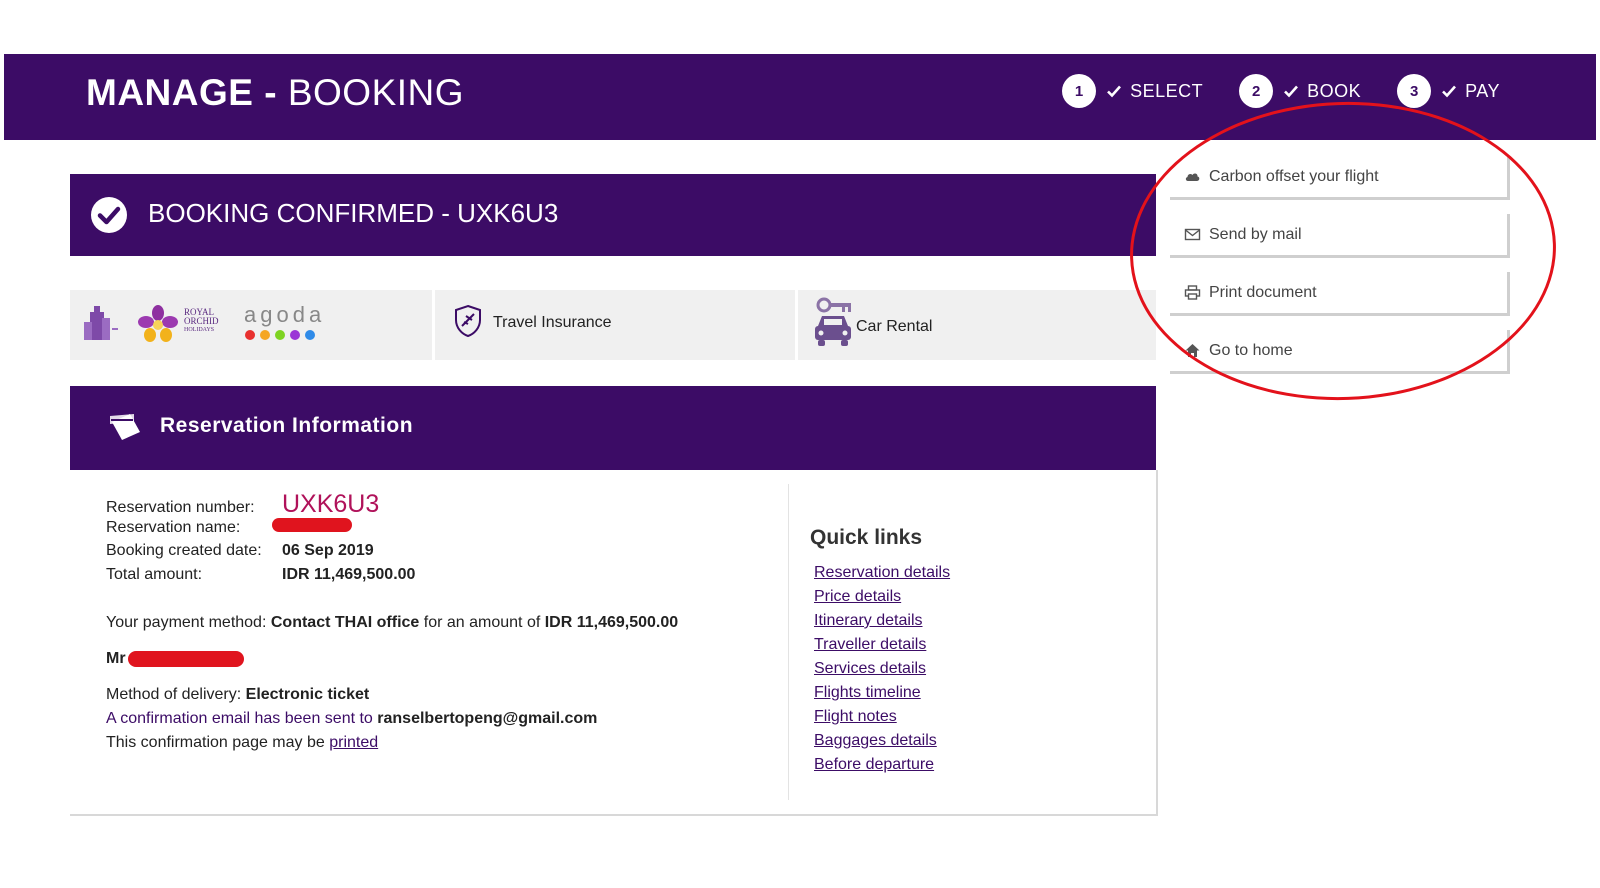  Describe the element at coordinates (1300, 91) in the screenshot. I see `step-book: 2 BOOK` at that location.